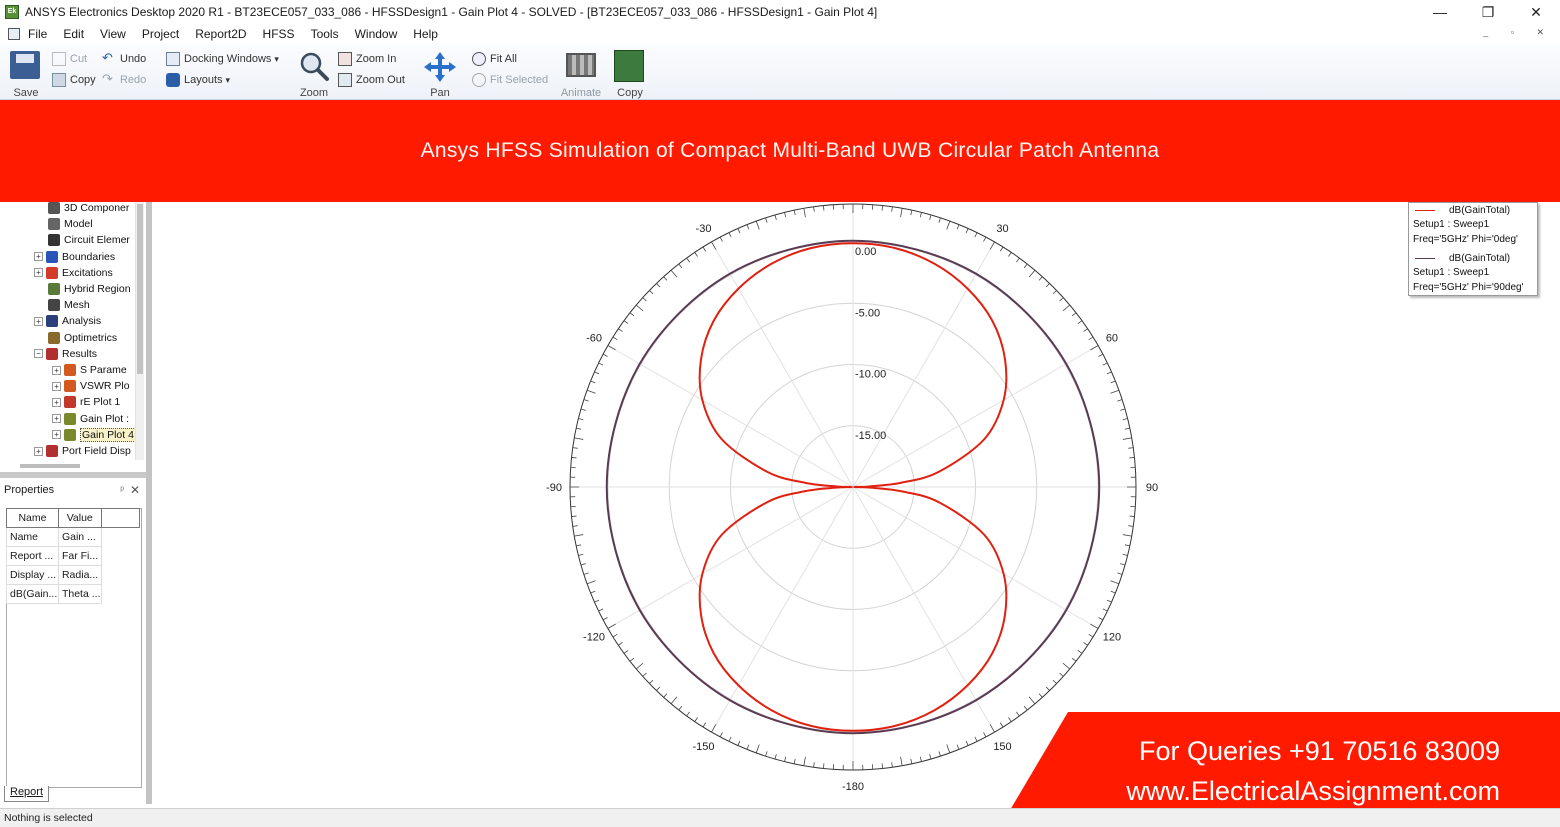 Image resolution: width=1560 pixels, height=827 pixels. What do you see at coordinates (581, 93) in the screenshot?
I see `animate-label: Animate` at bounding box center [581, 93].